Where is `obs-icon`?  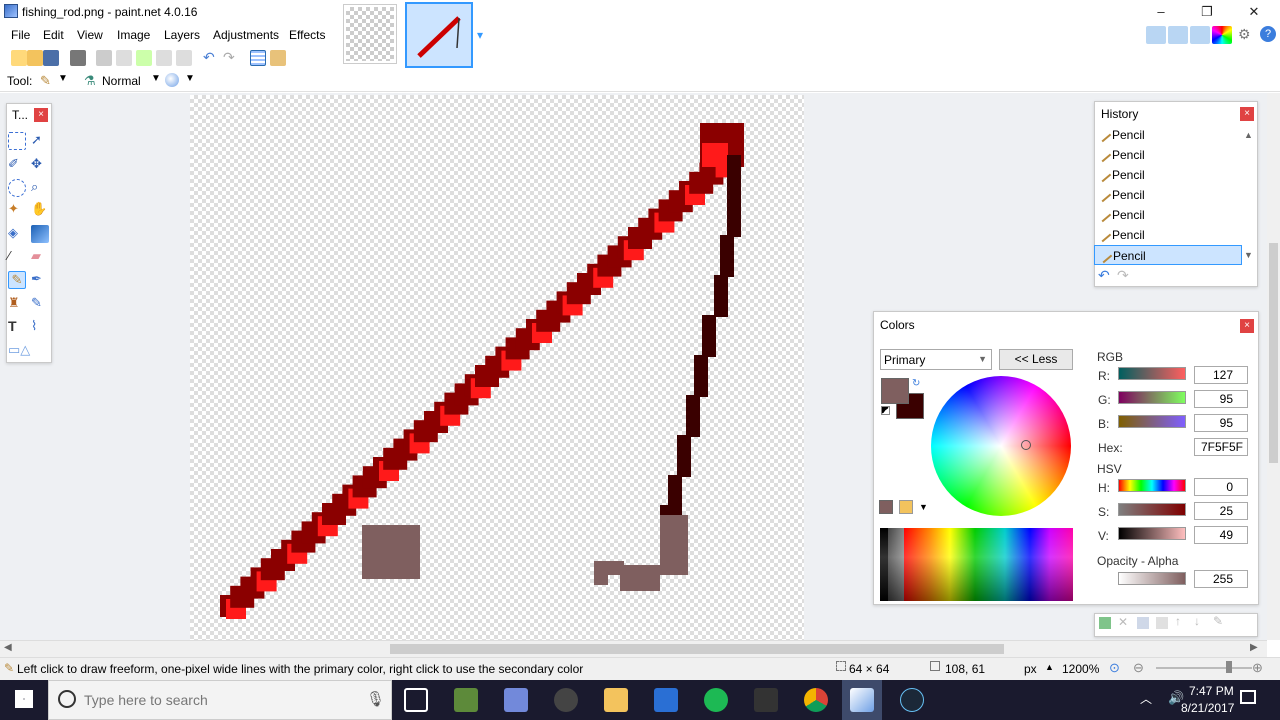 obs-icon is located at coordinates (566, 700).